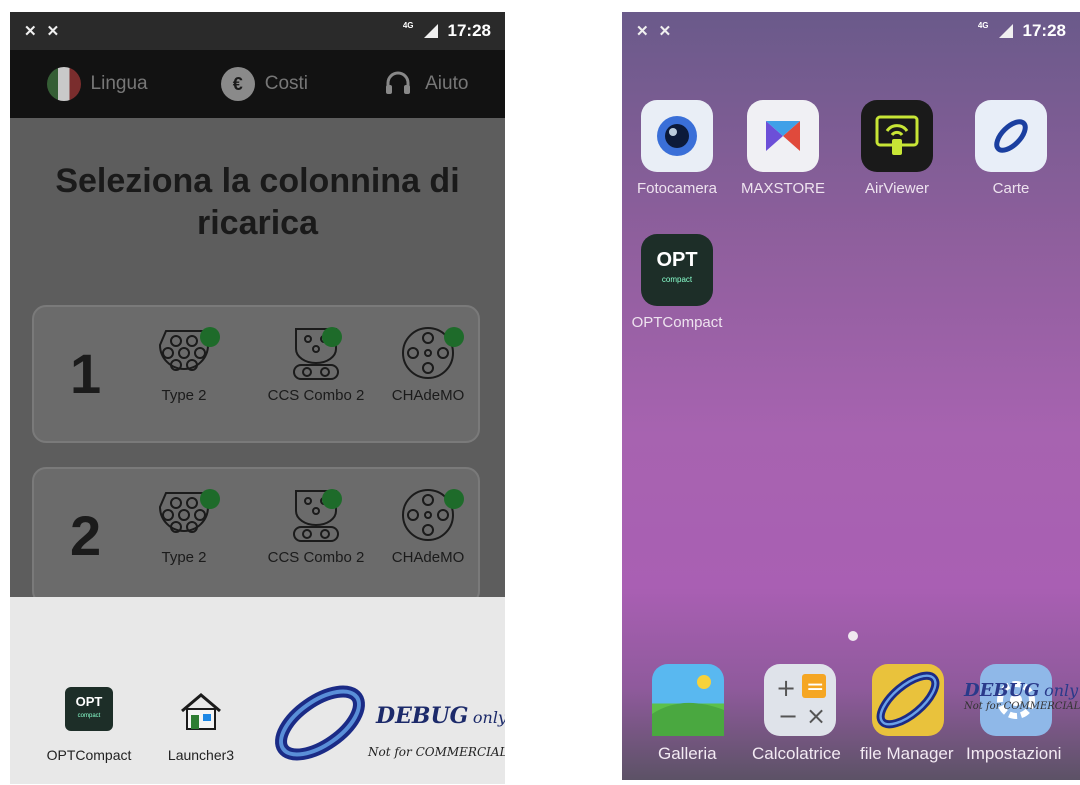  I want to click on app-launcher3: Launcher3, so click(201, 727).